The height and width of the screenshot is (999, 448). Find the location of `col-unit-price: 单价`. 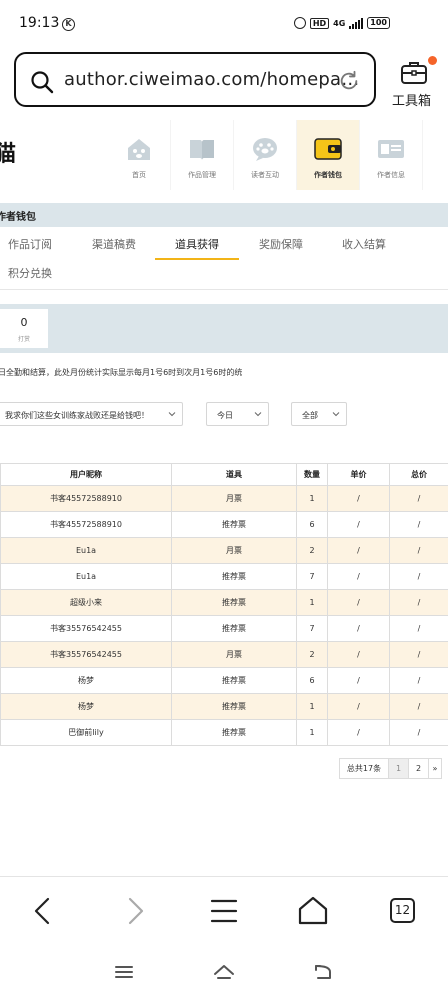

col-unit-price: 单价 is located at coordinates (358, 474).